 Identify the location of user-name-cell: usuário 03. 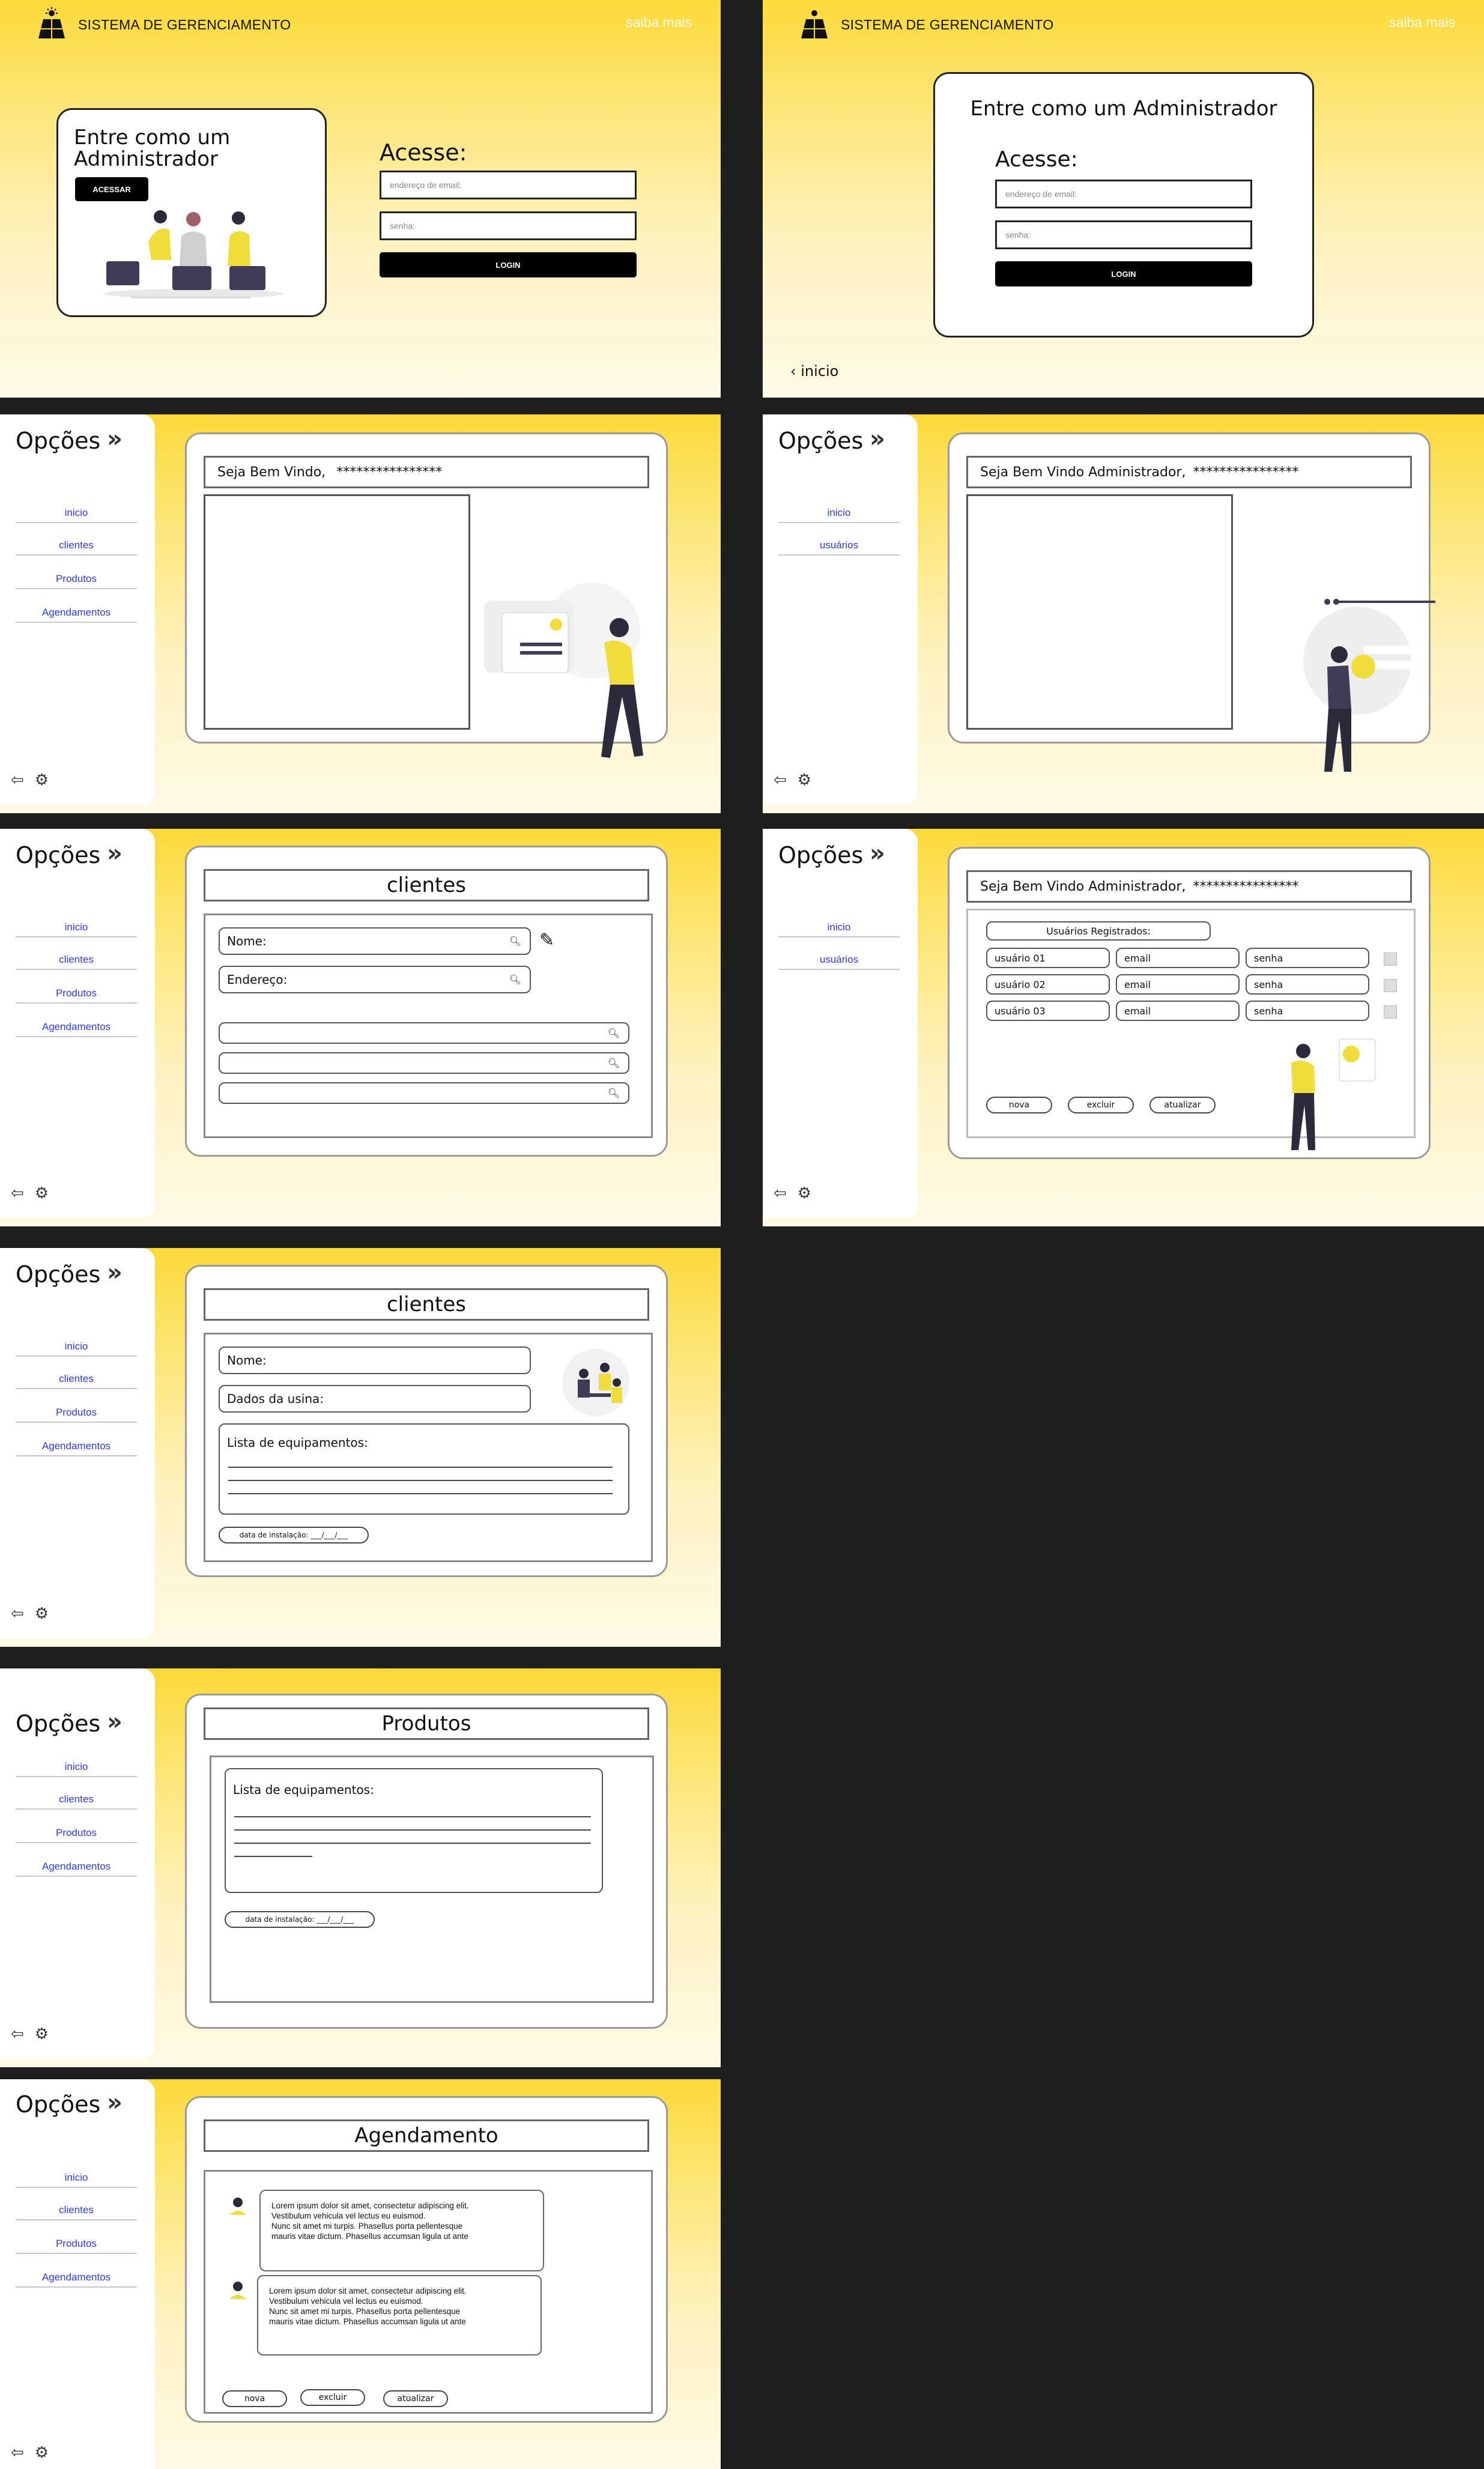
(1048, 1011).